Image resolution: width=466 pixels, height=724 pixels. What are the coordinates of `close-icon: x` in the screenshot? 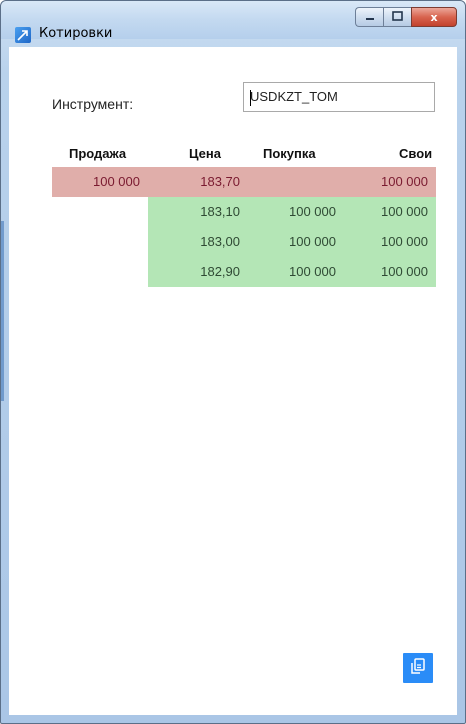 It's located at (434, 17).